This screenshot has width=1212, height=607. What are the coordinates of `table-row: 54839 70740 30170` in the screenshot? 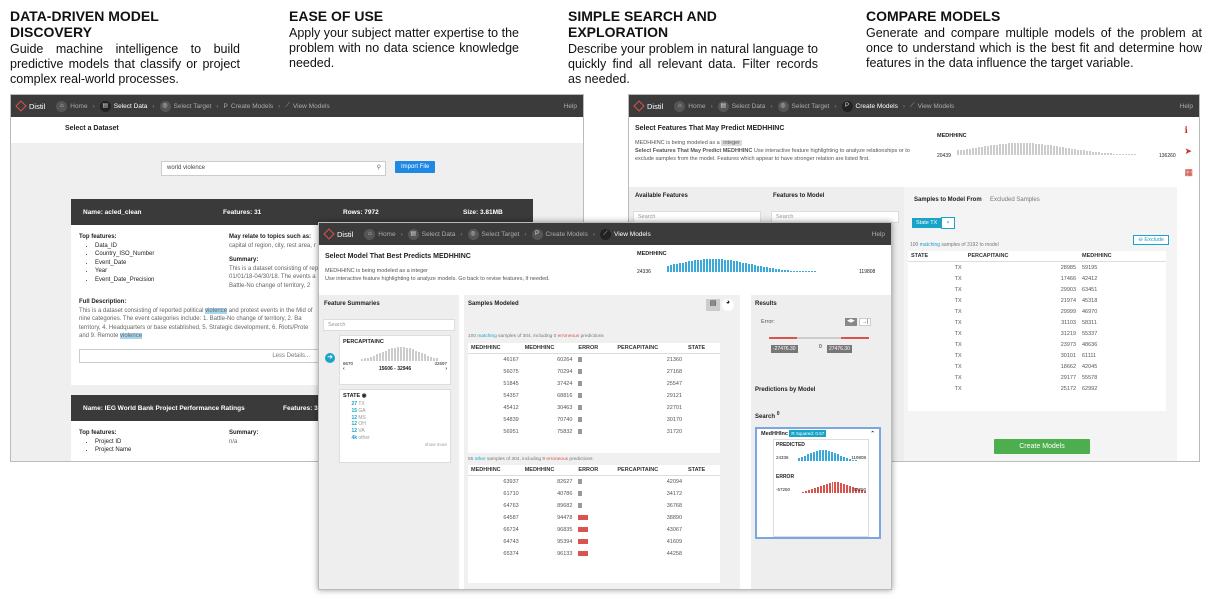 It's located at (594, 420).